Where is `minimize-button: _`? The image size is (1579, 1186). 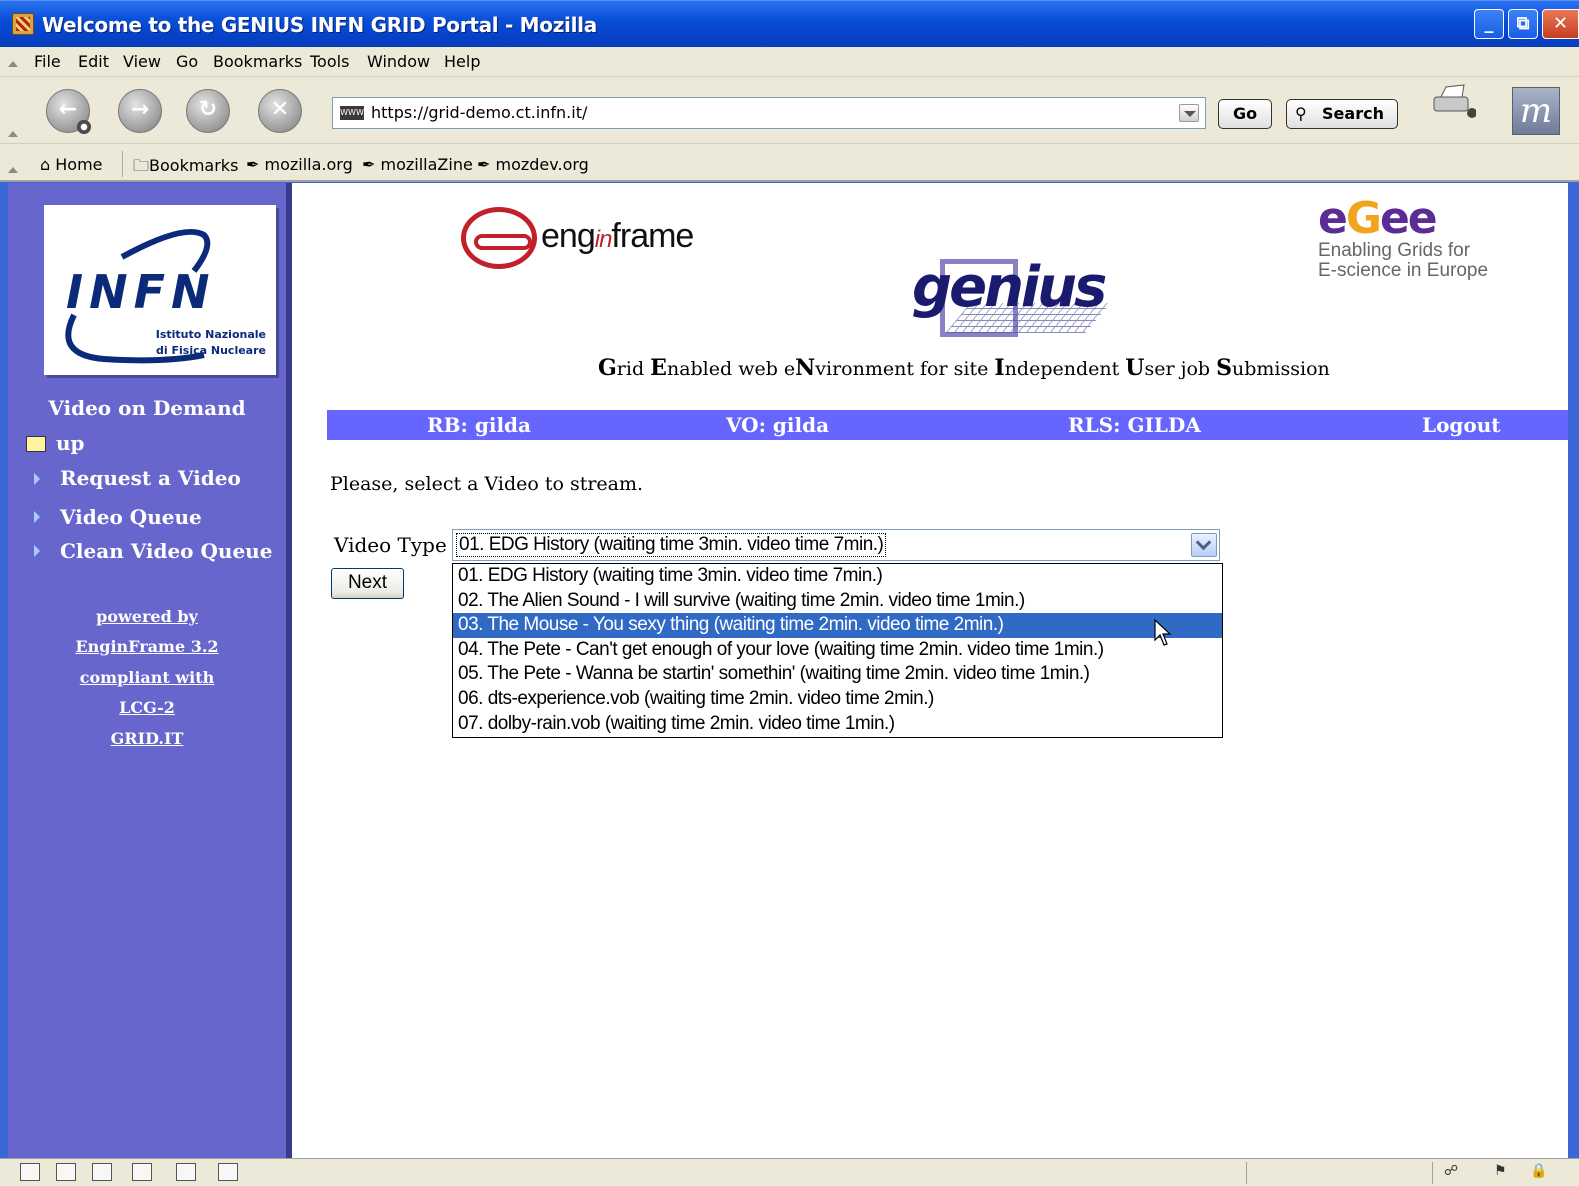
minimize-button: _ is located at coordinates (1489, 24).